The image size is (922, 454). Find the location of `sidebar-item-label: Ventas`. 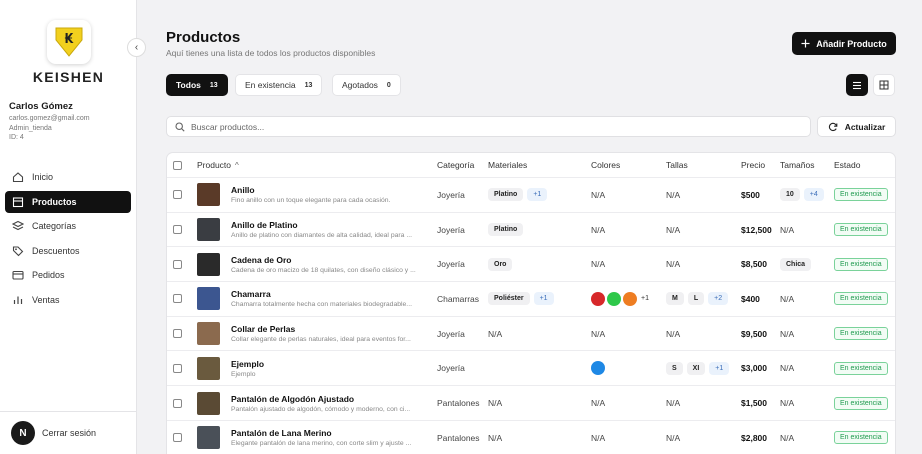

sidebar-item-label: Ventas is located at coordinates (46, 299).